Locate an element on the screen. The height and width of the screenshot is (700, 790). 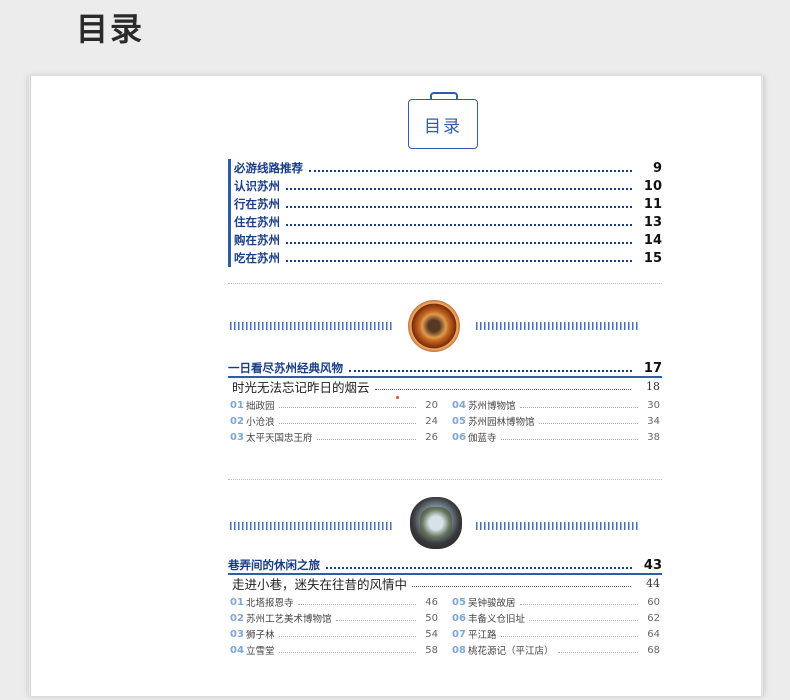
list-item: 01 北塔报恩寺 46 is located at coordinates (334, 602).